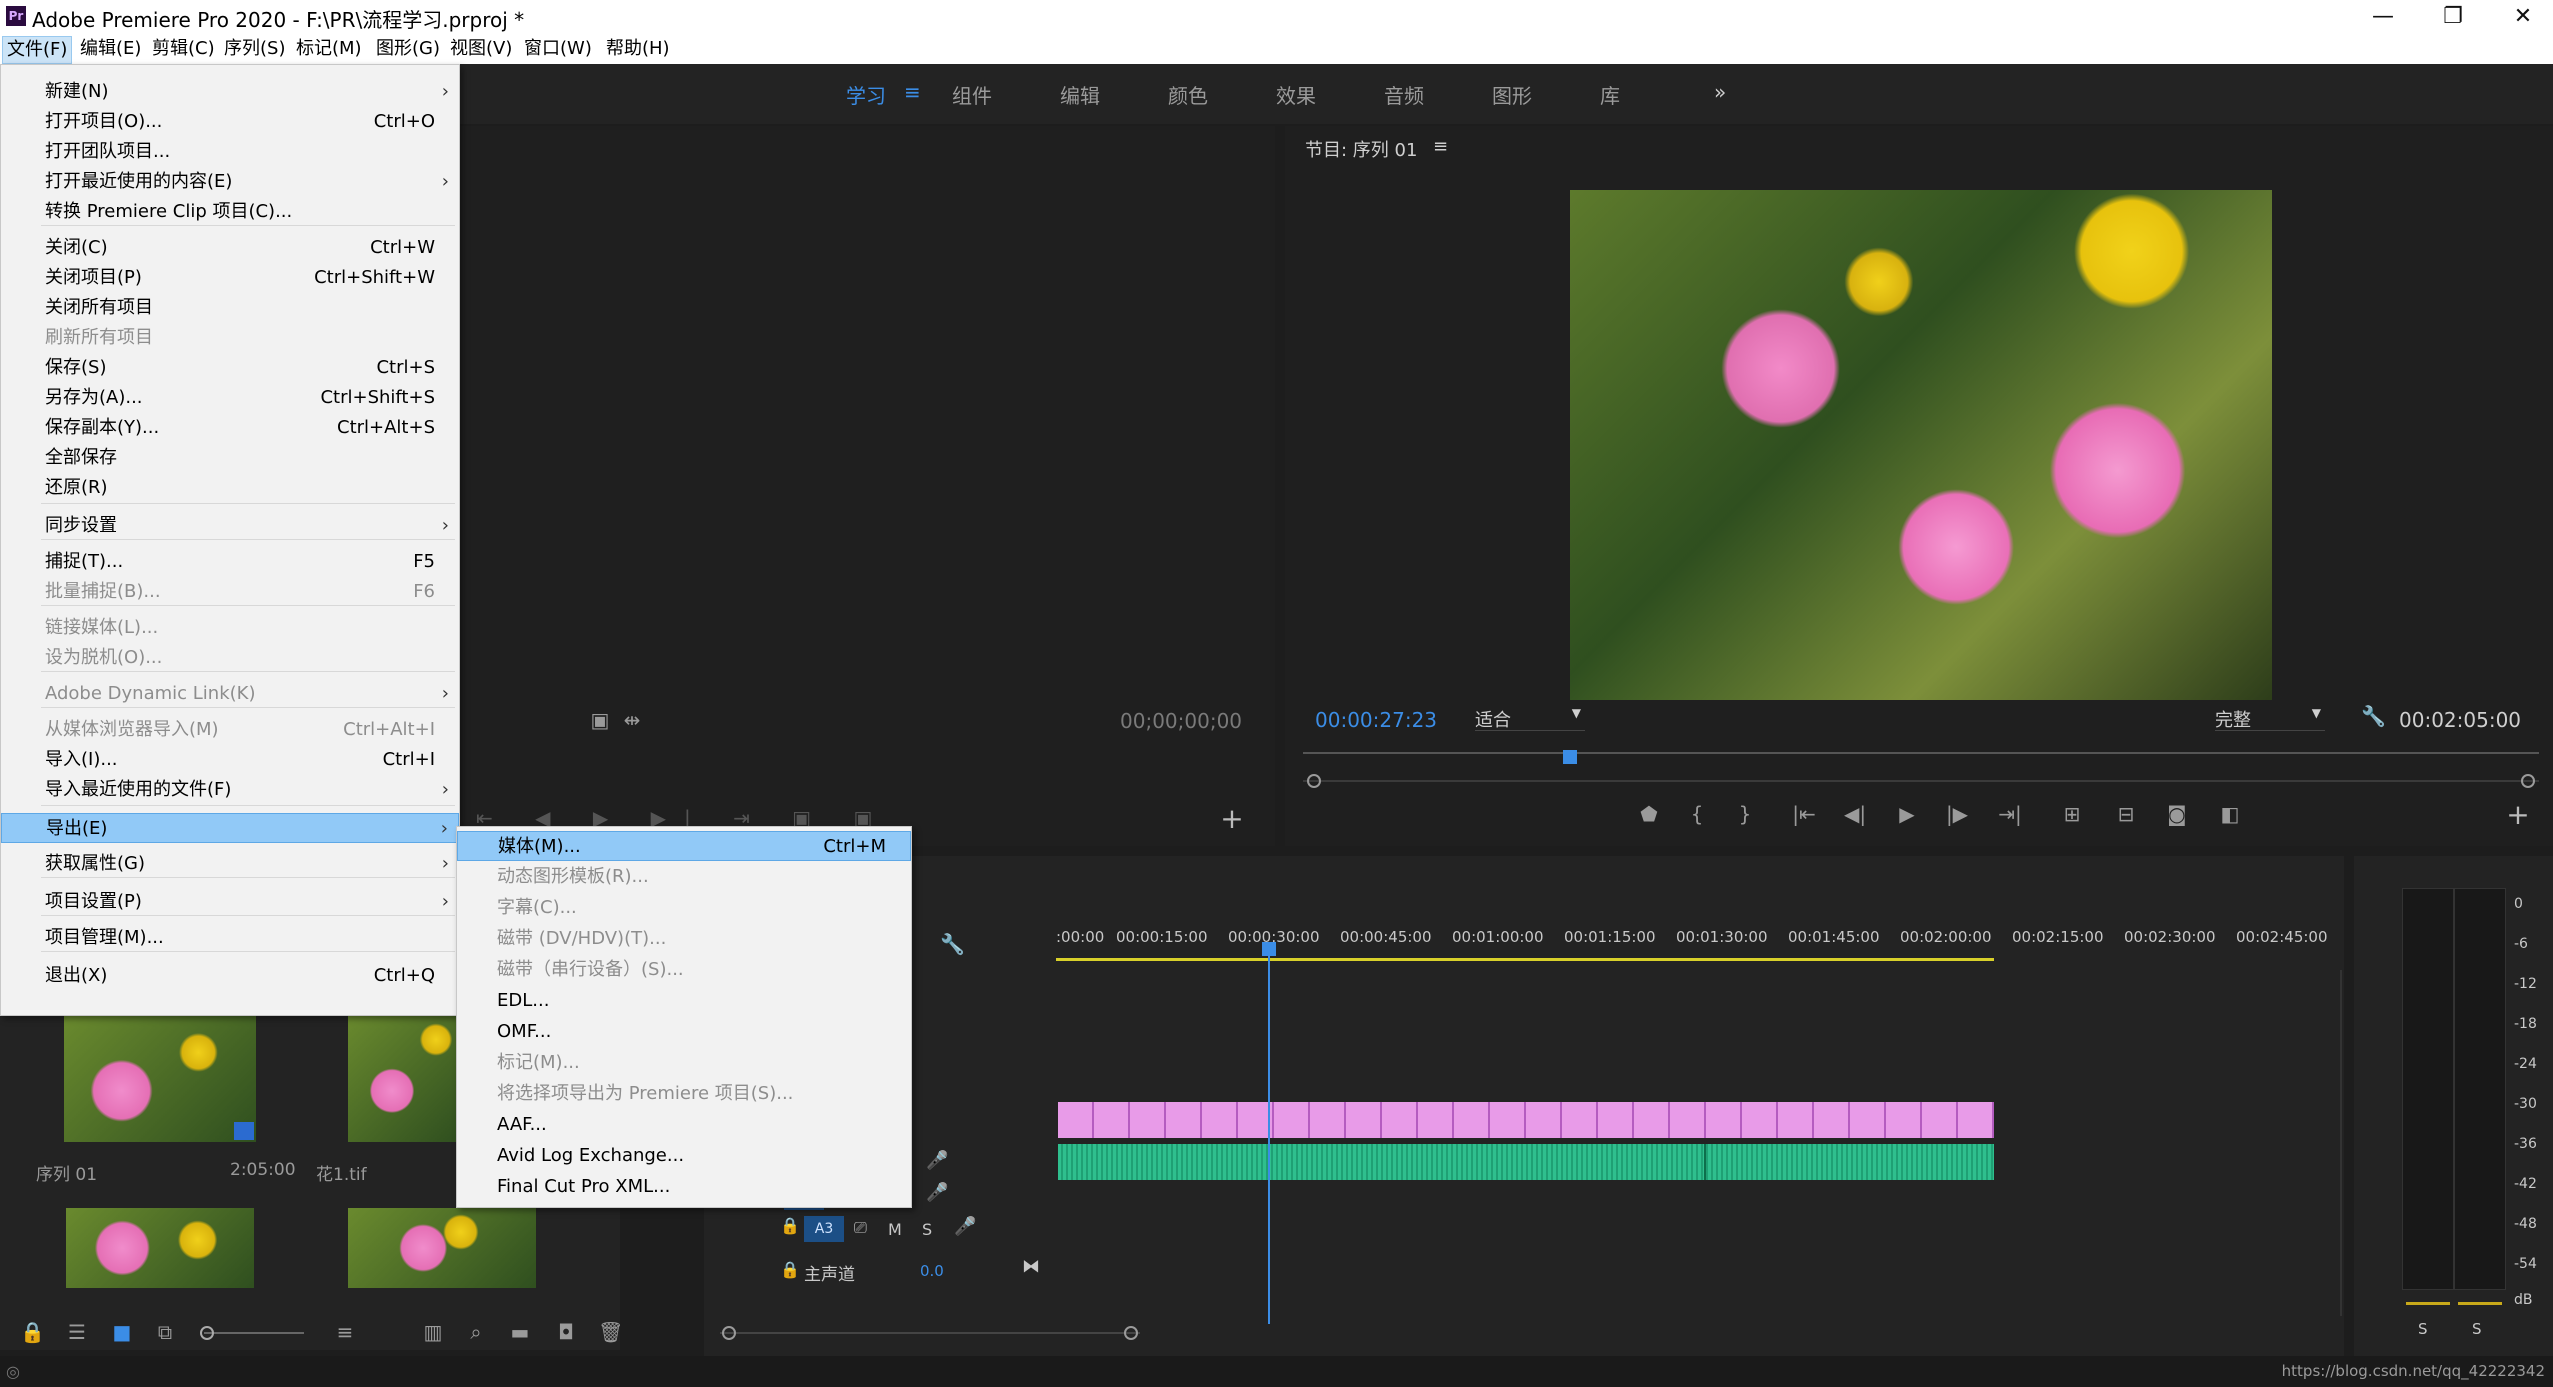 This screenshot has height=1387, width=2553. What do you see at coordinates (110, 49) in the screenshot?
I see `menu-edit: 编辑(E)` at bounding box center [110, 49].